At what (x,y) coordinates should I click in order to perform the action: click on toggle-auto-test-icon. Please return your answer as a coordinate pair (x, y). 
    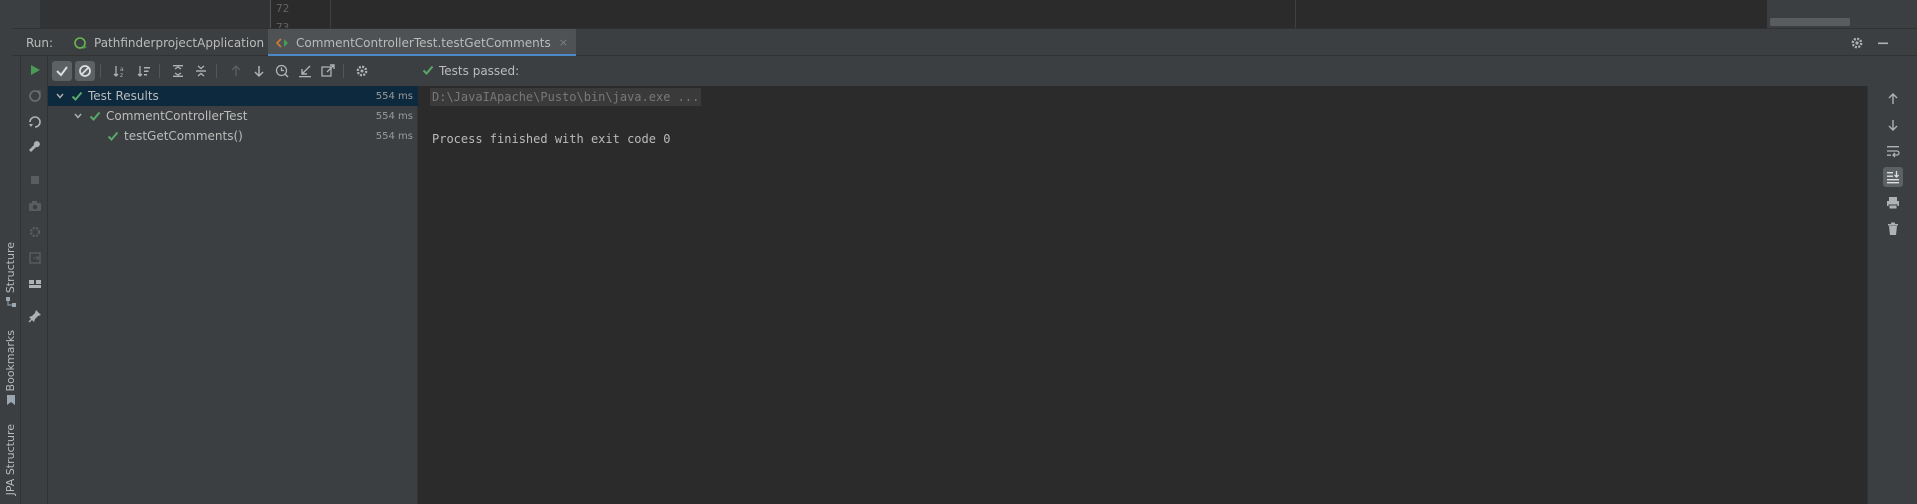
    Looking at the image, I should click on (35, 122).